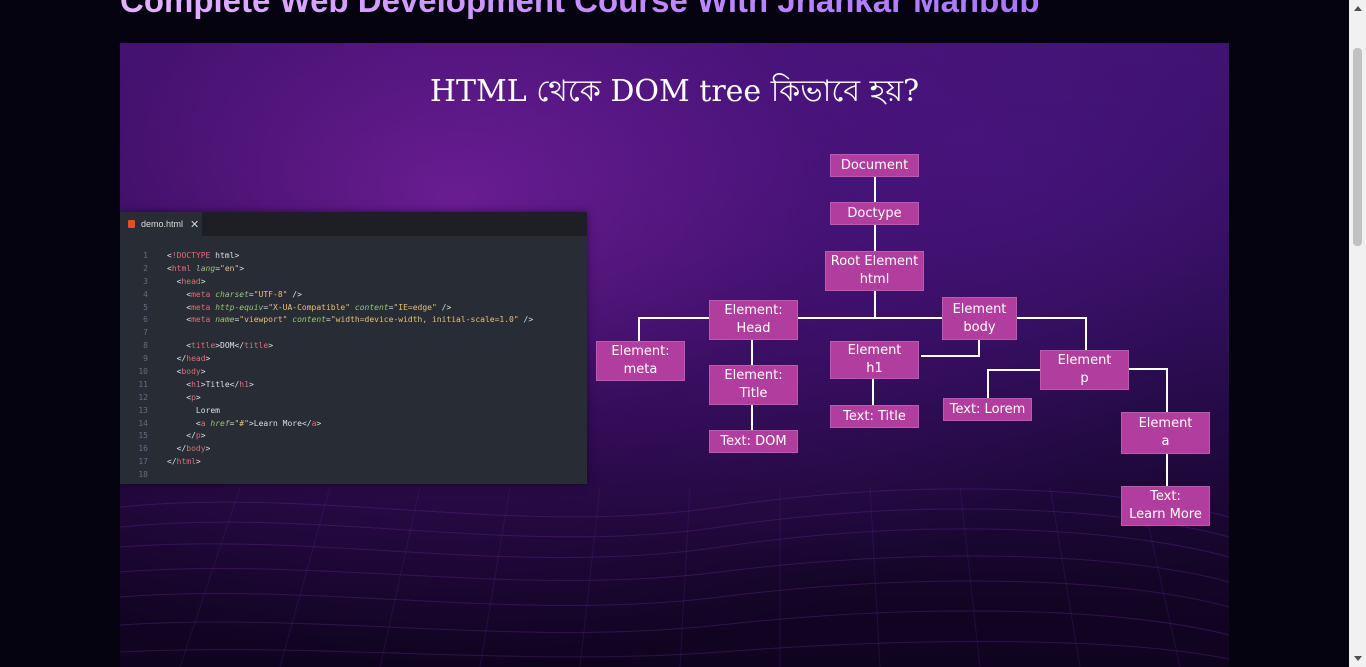 The width and height of the screenshot is (1366, 667). I want to click on node-h1-label-2: h1, so click(874, 368).